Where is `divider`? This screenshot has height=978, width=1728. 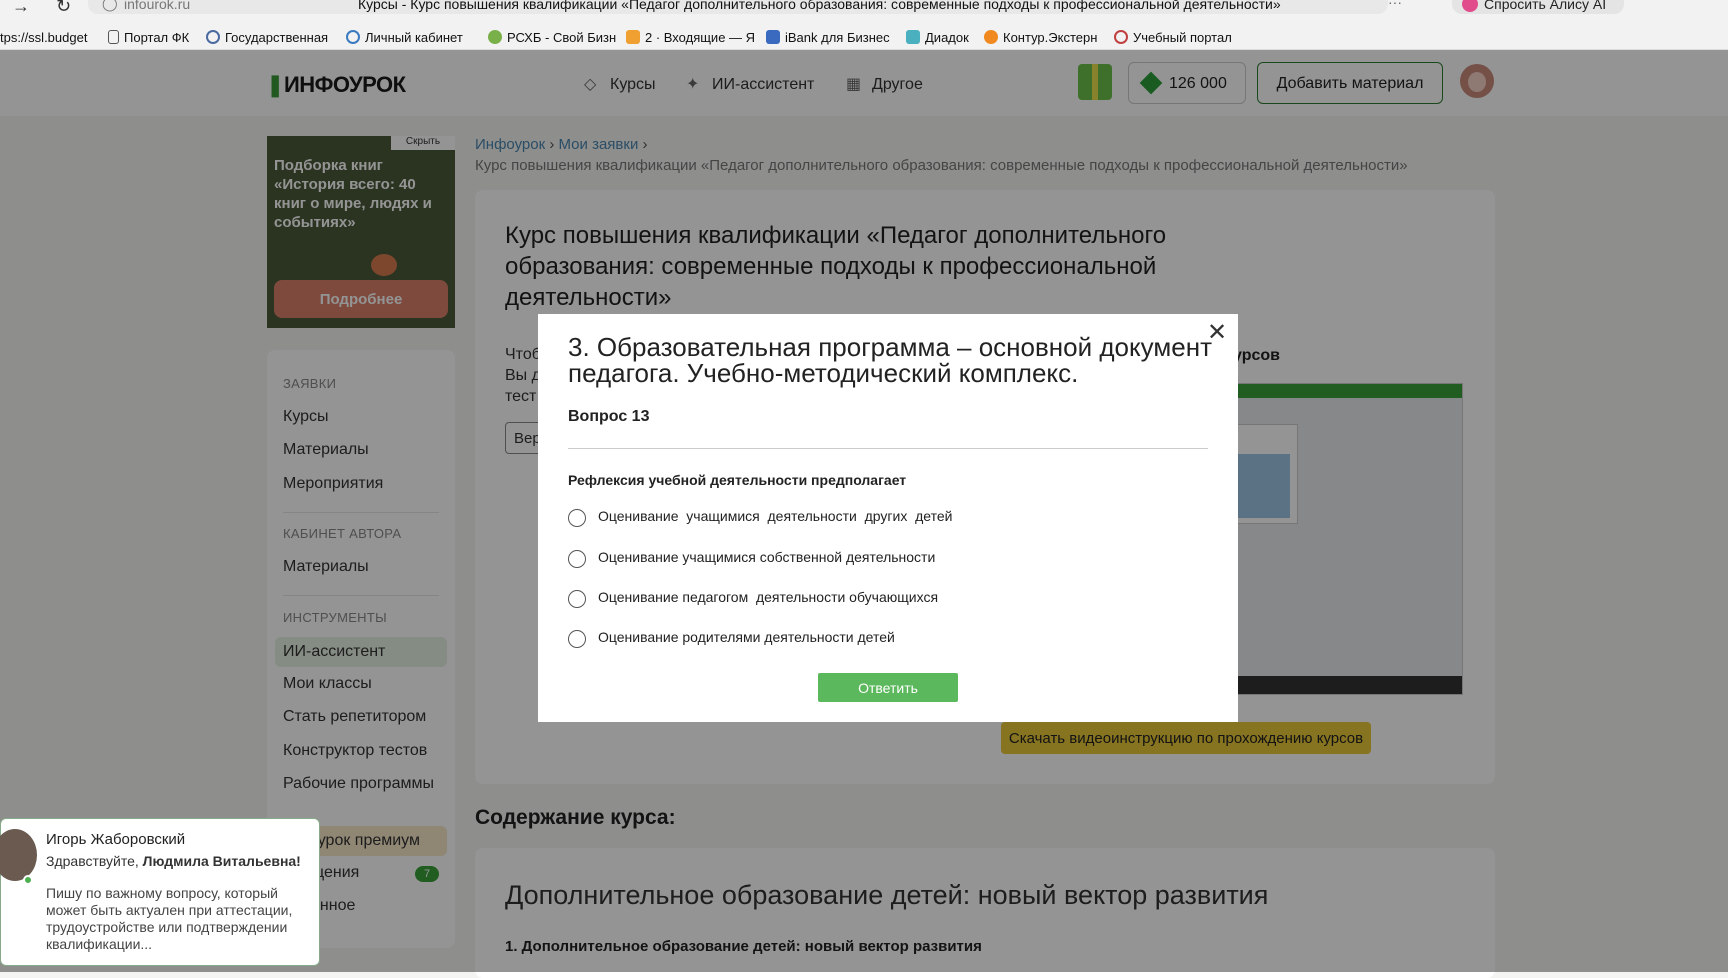 divider is located at coordinates (888, 448).